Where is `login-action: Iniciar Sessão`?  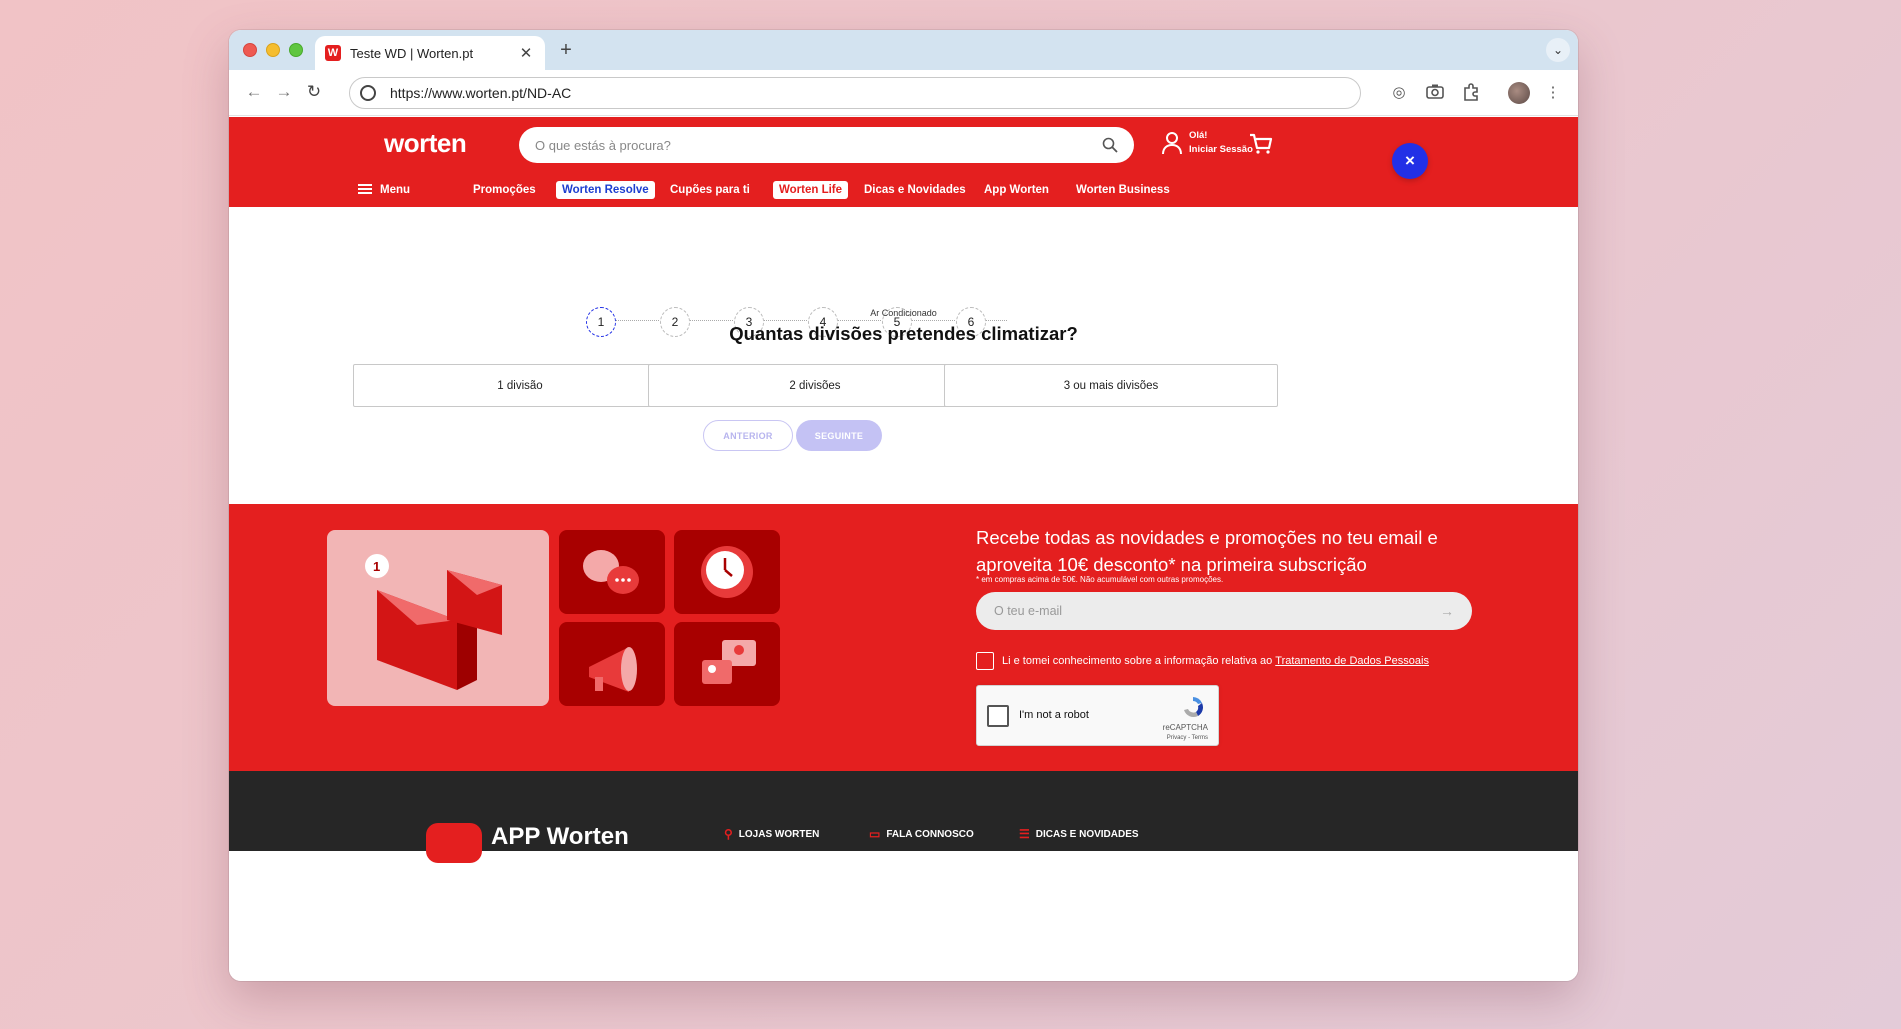 login-action: Iniciar Sessão is located at coordinates (1221, 149).